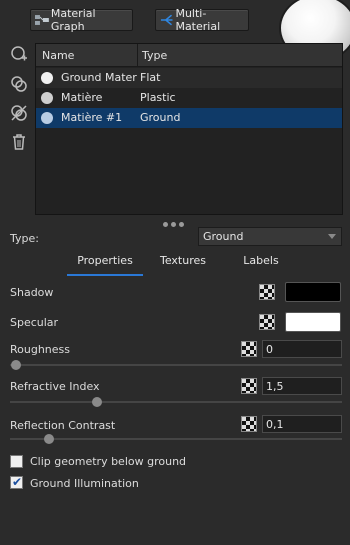 The height and width of the screenshot is (545, 350). What do you see at coordinates (223, 236) in the screenshot?
I see `type-select-value: Ground` at bounding box center [223, 236].